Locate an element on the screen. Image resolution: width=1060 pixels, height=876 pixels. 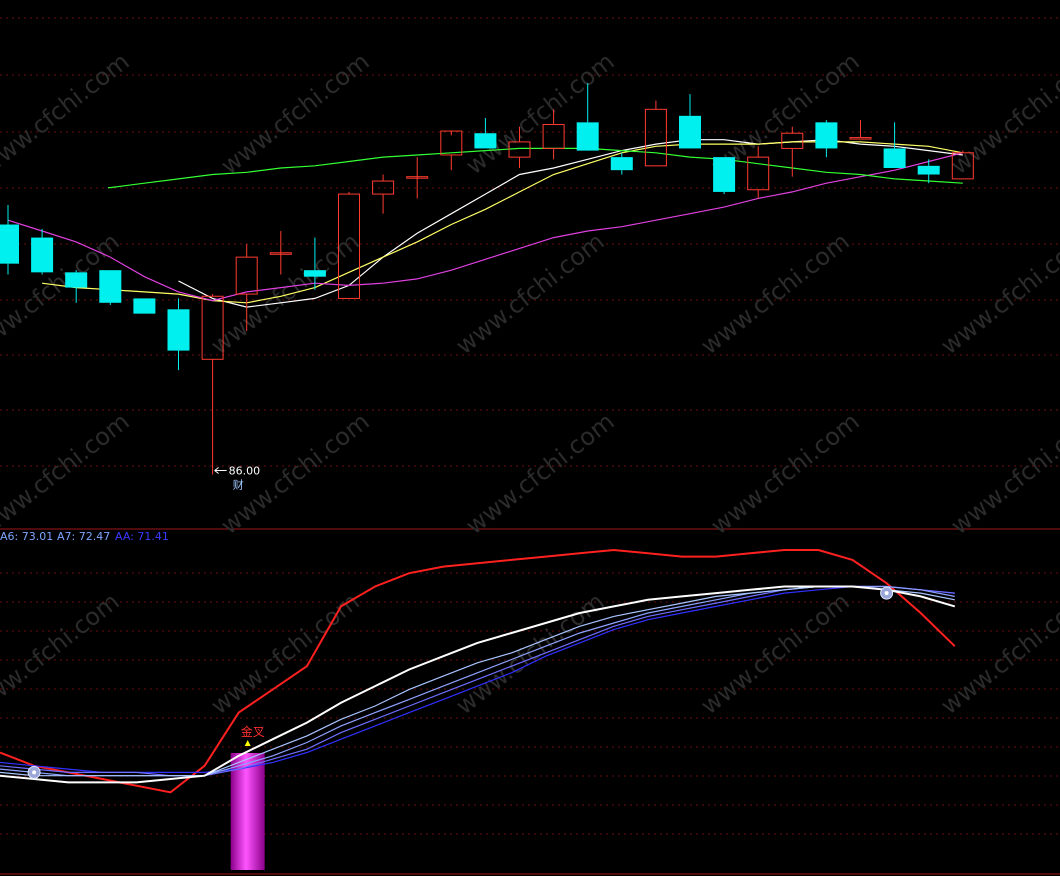
golden-cross-arrow-icon is located at coordinates (247, 743).